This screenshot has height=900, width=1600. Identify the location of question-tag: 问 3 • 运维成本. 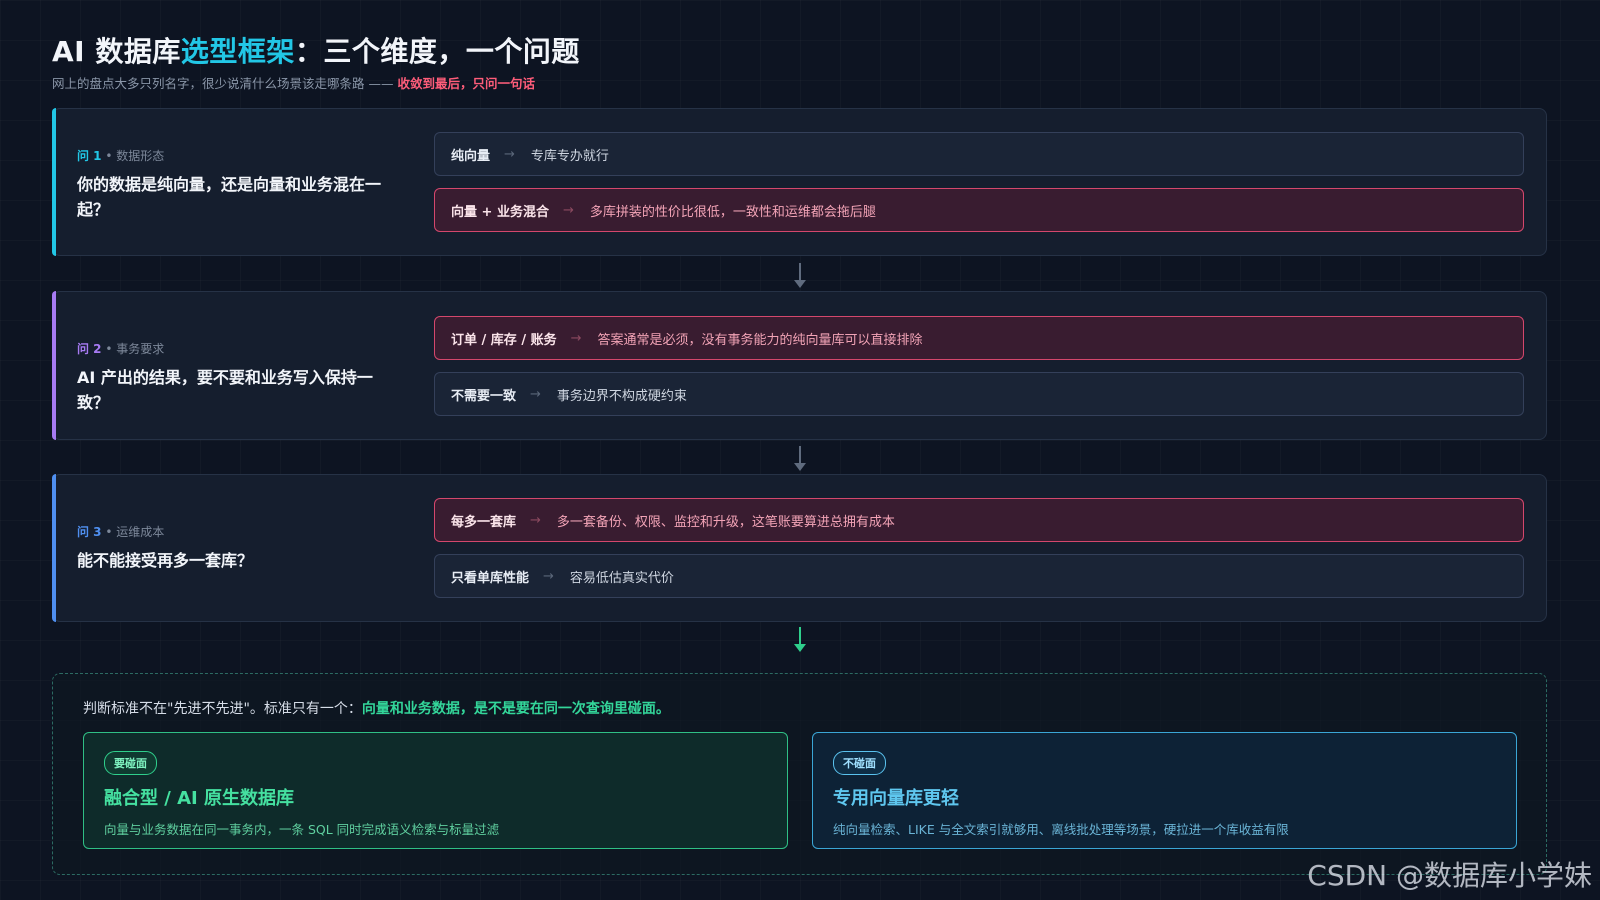
(237, 531).